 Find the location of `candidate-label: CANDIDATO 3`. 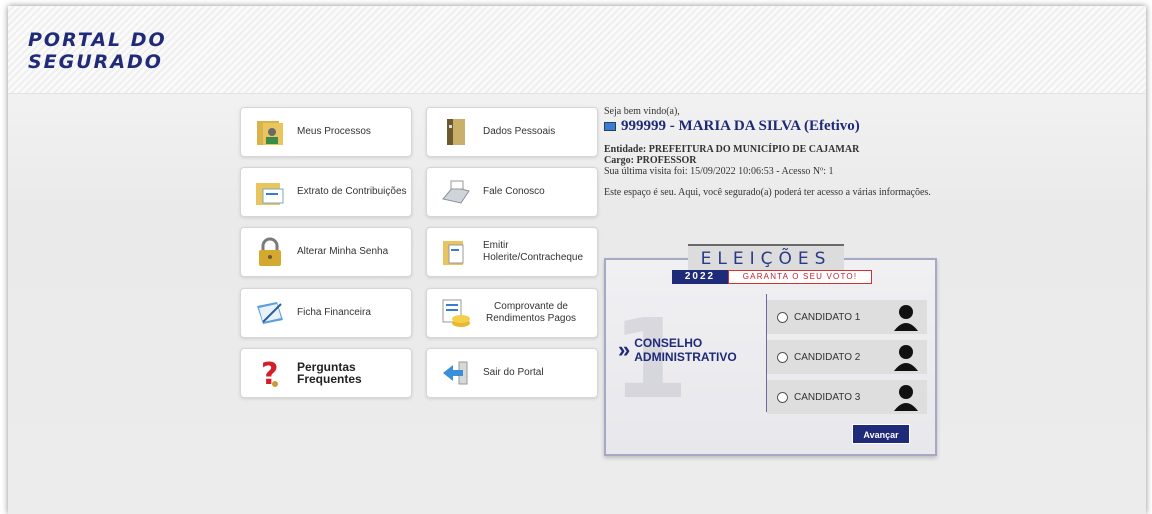

candidate-label: CANDIDATO 3 is located at coordinates (827, 397).